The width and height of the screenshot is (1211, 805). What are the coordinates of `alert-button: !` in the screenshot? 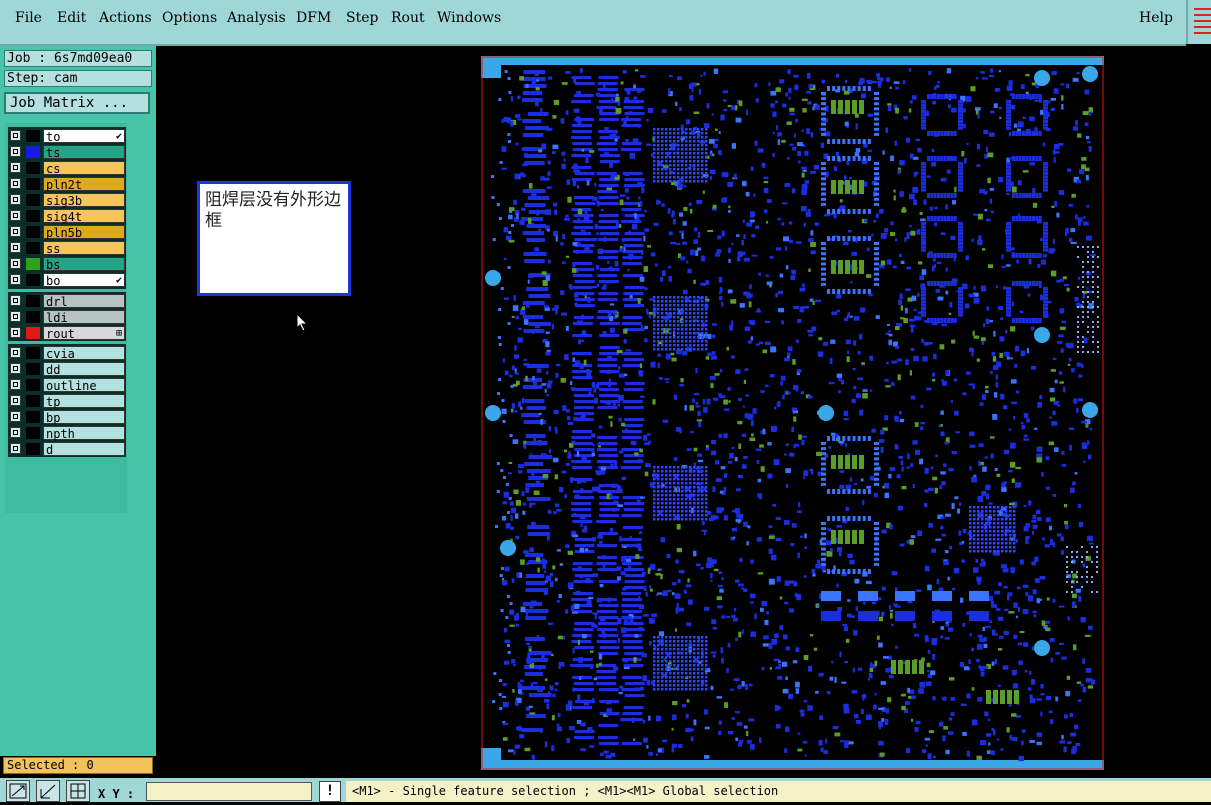 It's located at (330, 791).